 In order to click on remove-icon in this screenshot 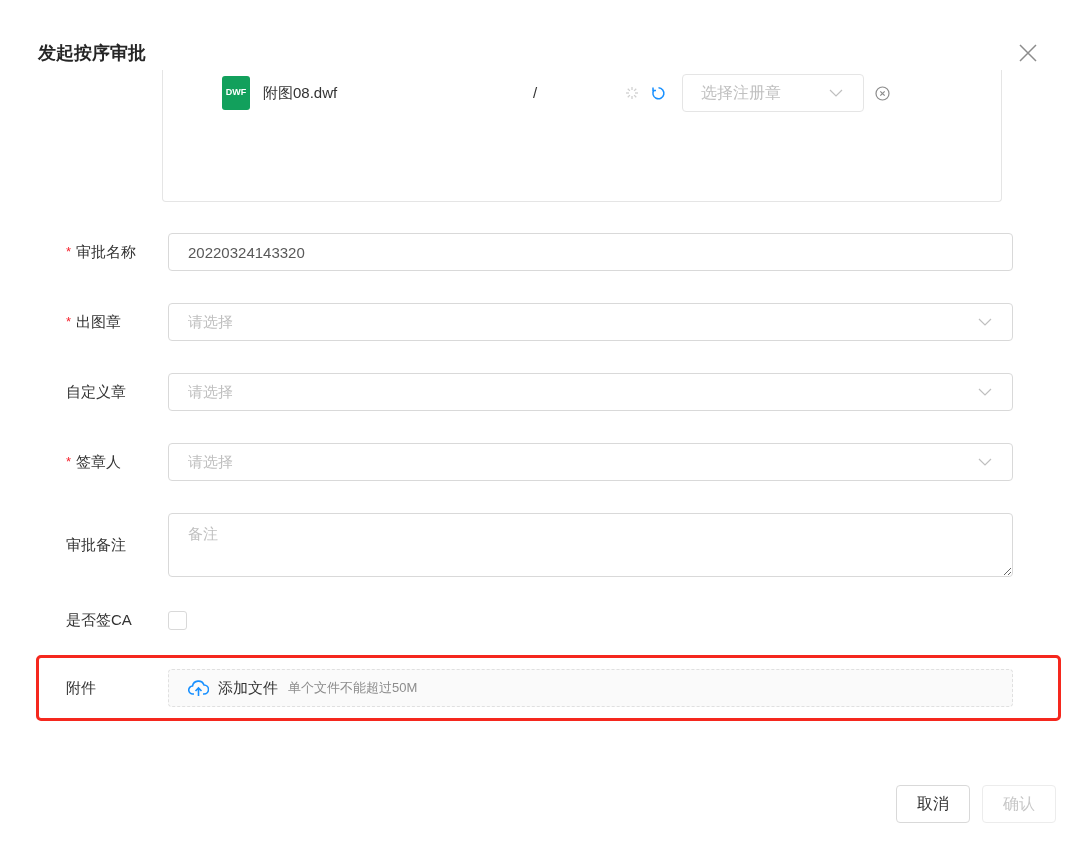, I will do `click(882, 93)`.